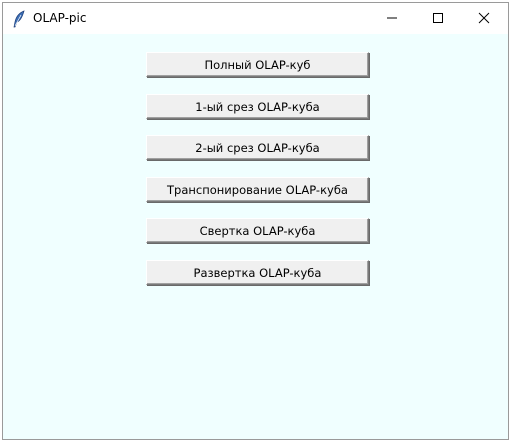  What do you see at coordinates (257, 272) in the screenshot?
I see `drilldown-button: Развертка OLAP-куба` at bounding box center [257, 272].